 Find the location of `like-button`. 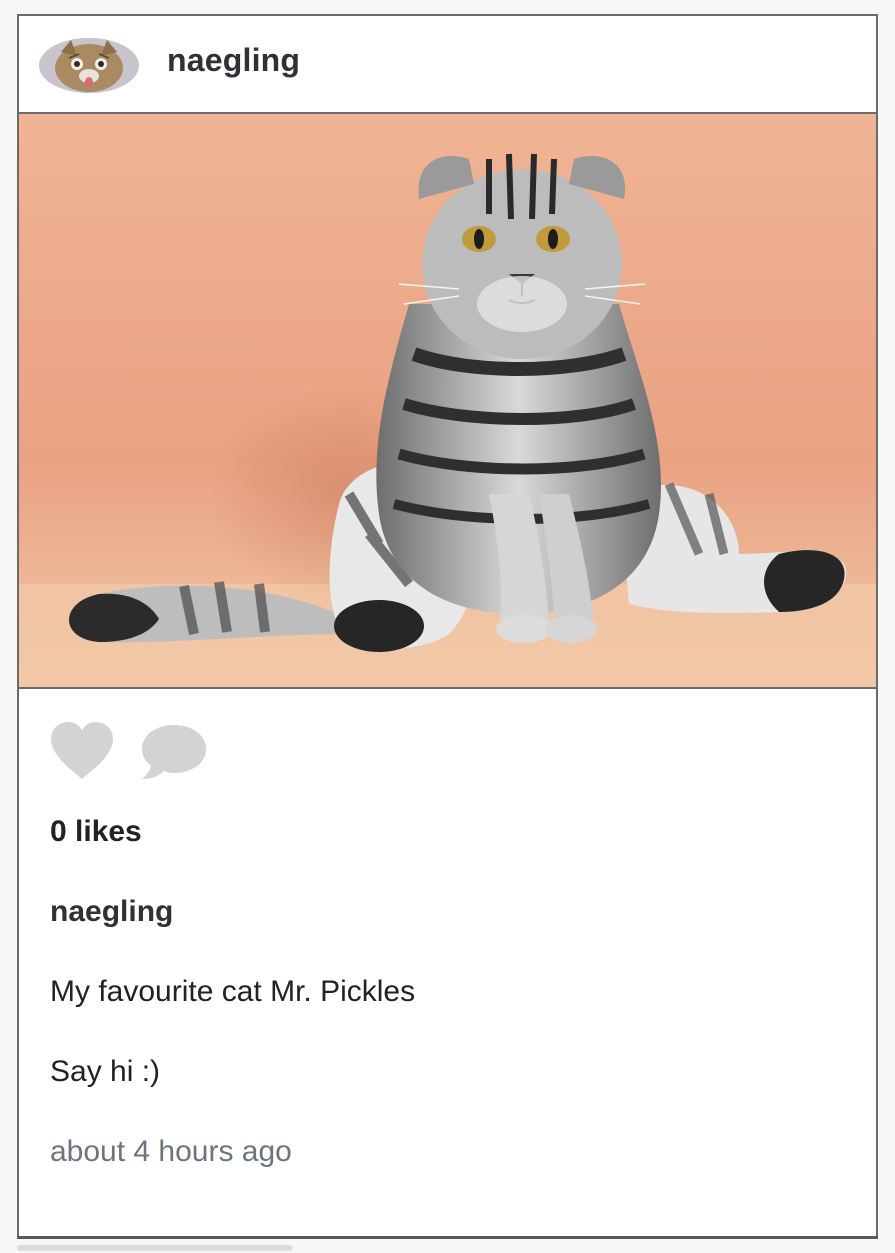

like-button is located at coordinates (82, 751).